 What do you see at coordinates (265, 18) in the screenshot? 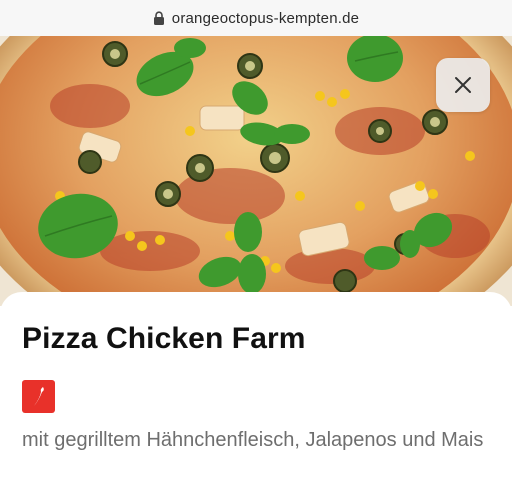
I see `url-text: orangeoctopus-kempten.de` at bounding box center [265, 18].